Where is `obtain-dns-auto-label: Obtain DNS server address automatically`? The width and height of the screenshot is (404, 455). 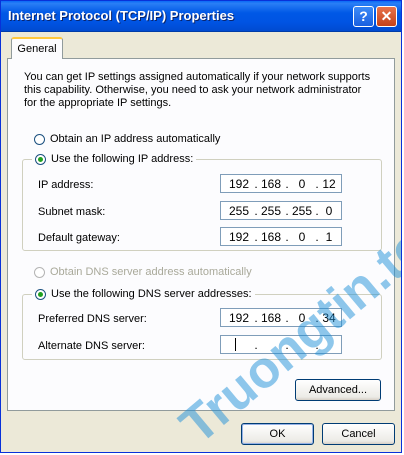
obtain-dns-auto-label: Obtain DNS server address automatically is located at coordinates (151, 272).